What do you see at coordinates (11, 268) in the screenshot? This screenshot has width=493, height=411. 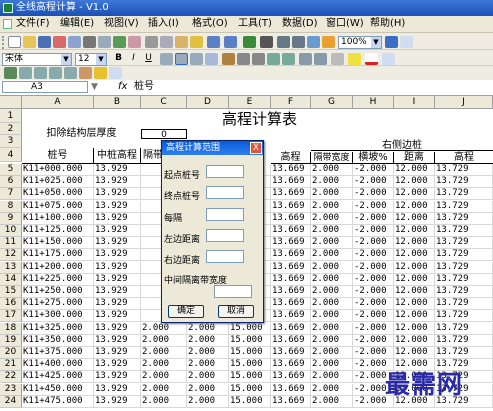 I see `row-header: 13` at bounding box center [11, 268].